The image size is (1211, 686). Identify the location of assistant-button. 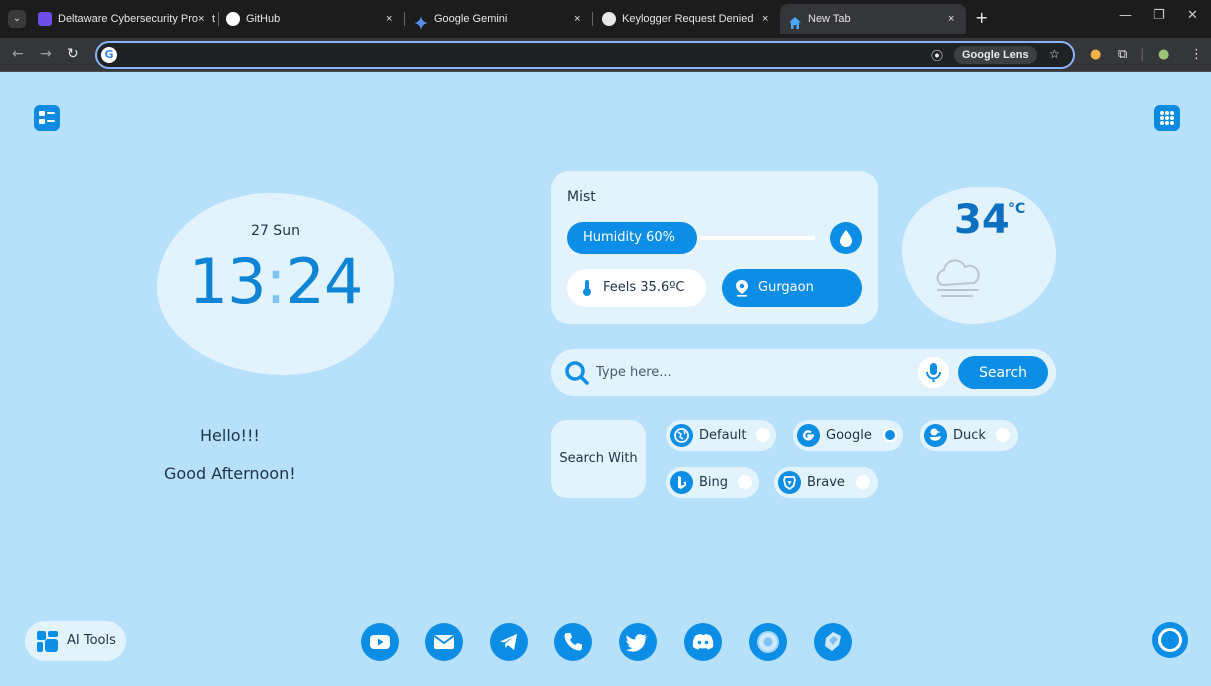
(1170, 640).